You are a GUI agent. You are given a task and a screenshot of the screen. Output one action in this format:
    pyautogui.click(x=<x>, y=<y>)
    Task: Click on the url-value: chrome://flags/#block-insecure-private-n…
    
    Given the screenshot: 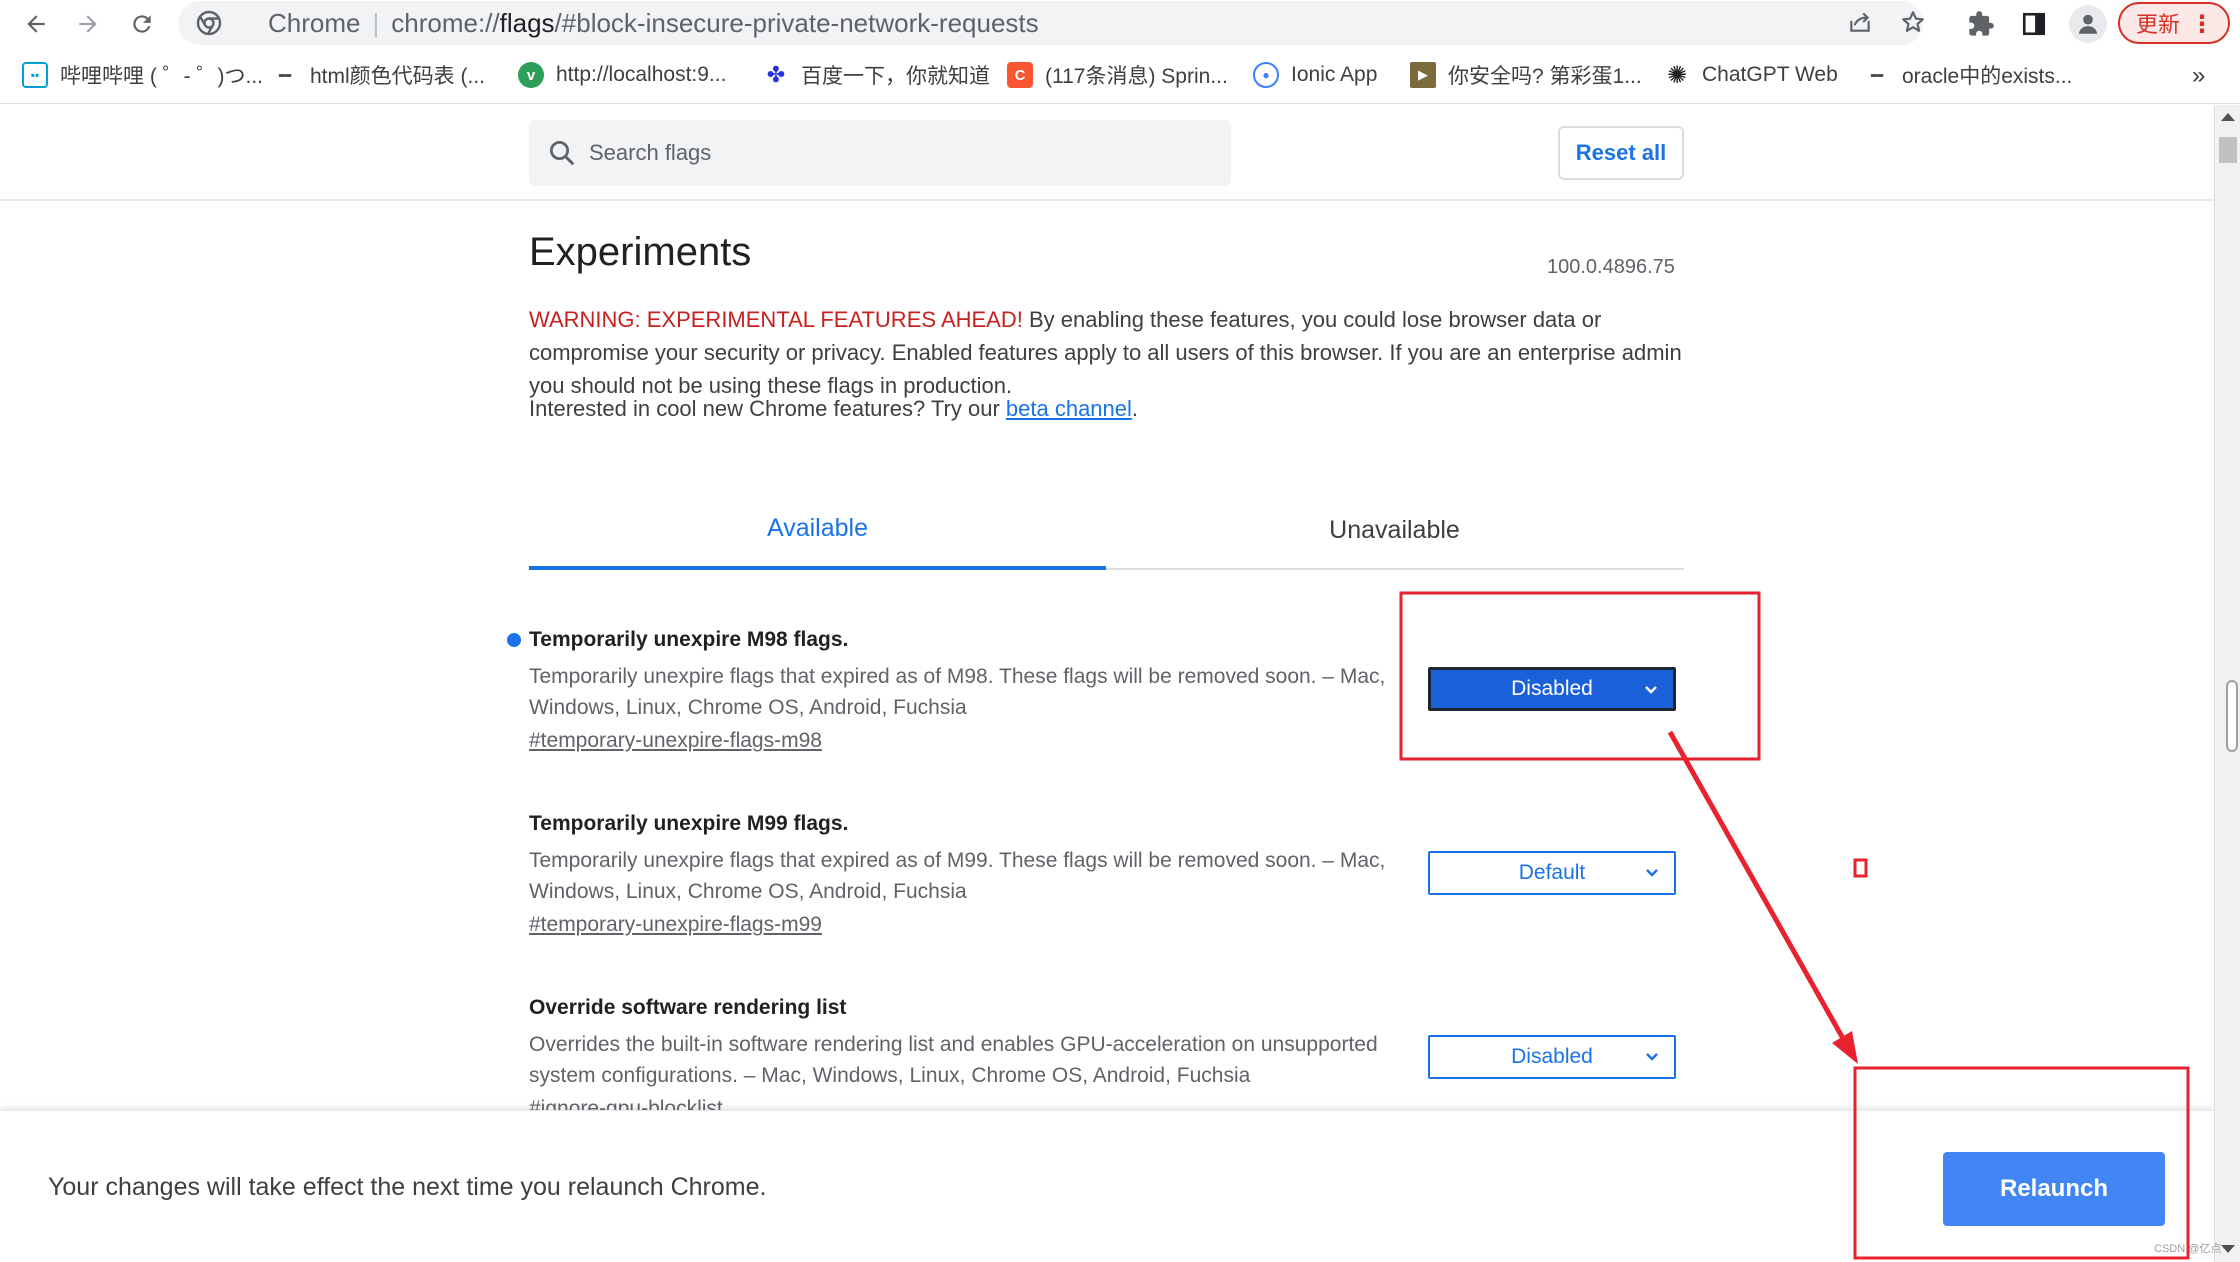 What is the action you would take?
    pyautogui.click(x=715, y=23)
    